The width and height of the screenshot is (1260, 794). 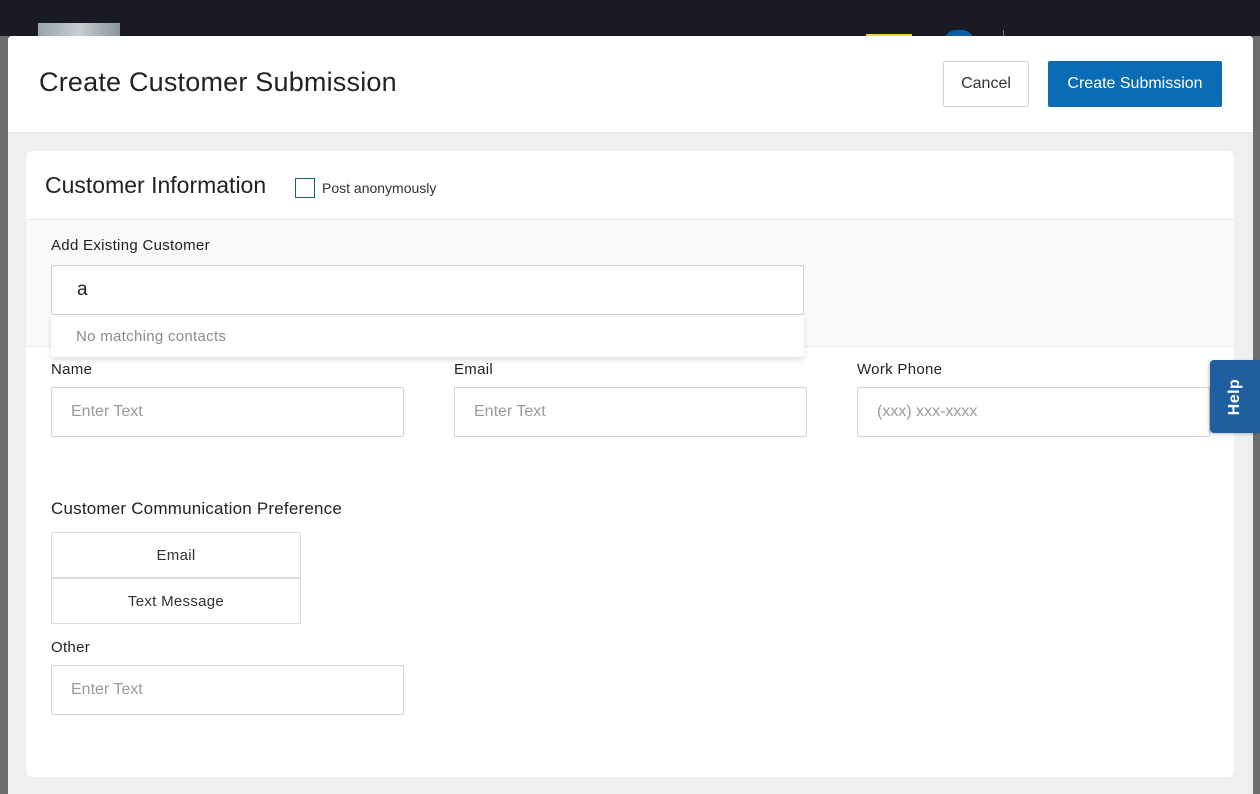 What do you see at coordinates (218, 82) in the screenshot?
I see `modal-title: Create Customer Submission` at bounding box center [218, 82].